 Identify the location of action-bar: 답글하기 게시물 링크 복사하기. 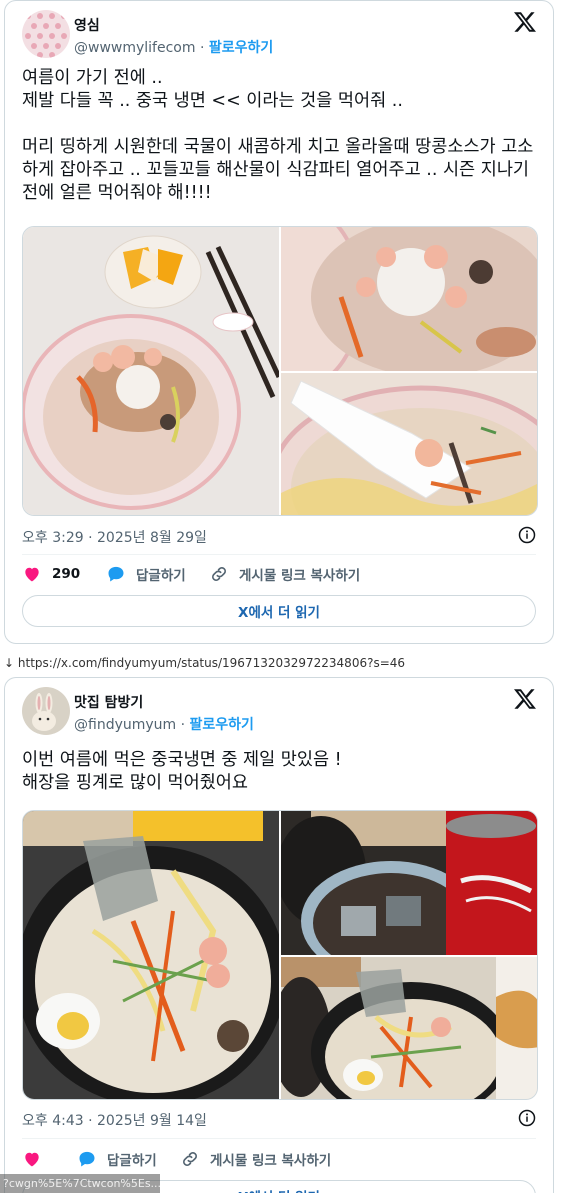
(279, 1161).